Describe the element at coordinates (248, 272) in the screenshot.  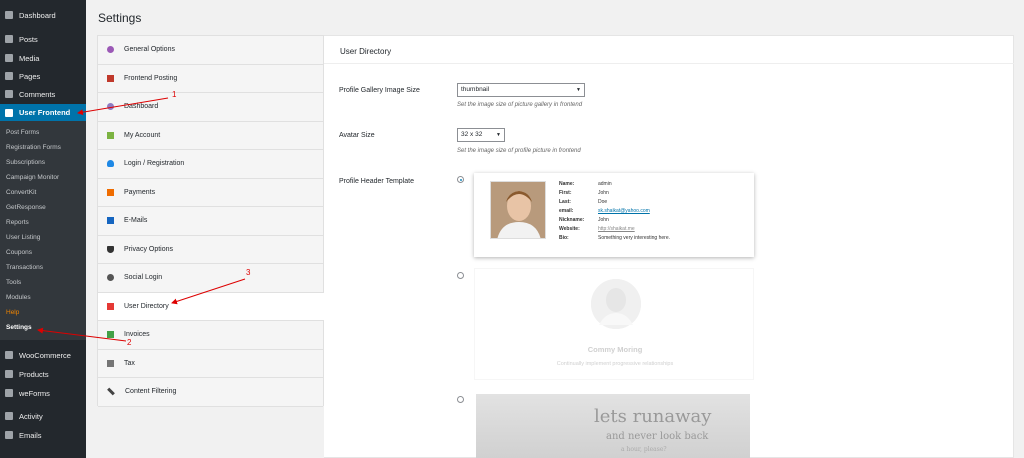
I see `annotation-3: 3` at that location.